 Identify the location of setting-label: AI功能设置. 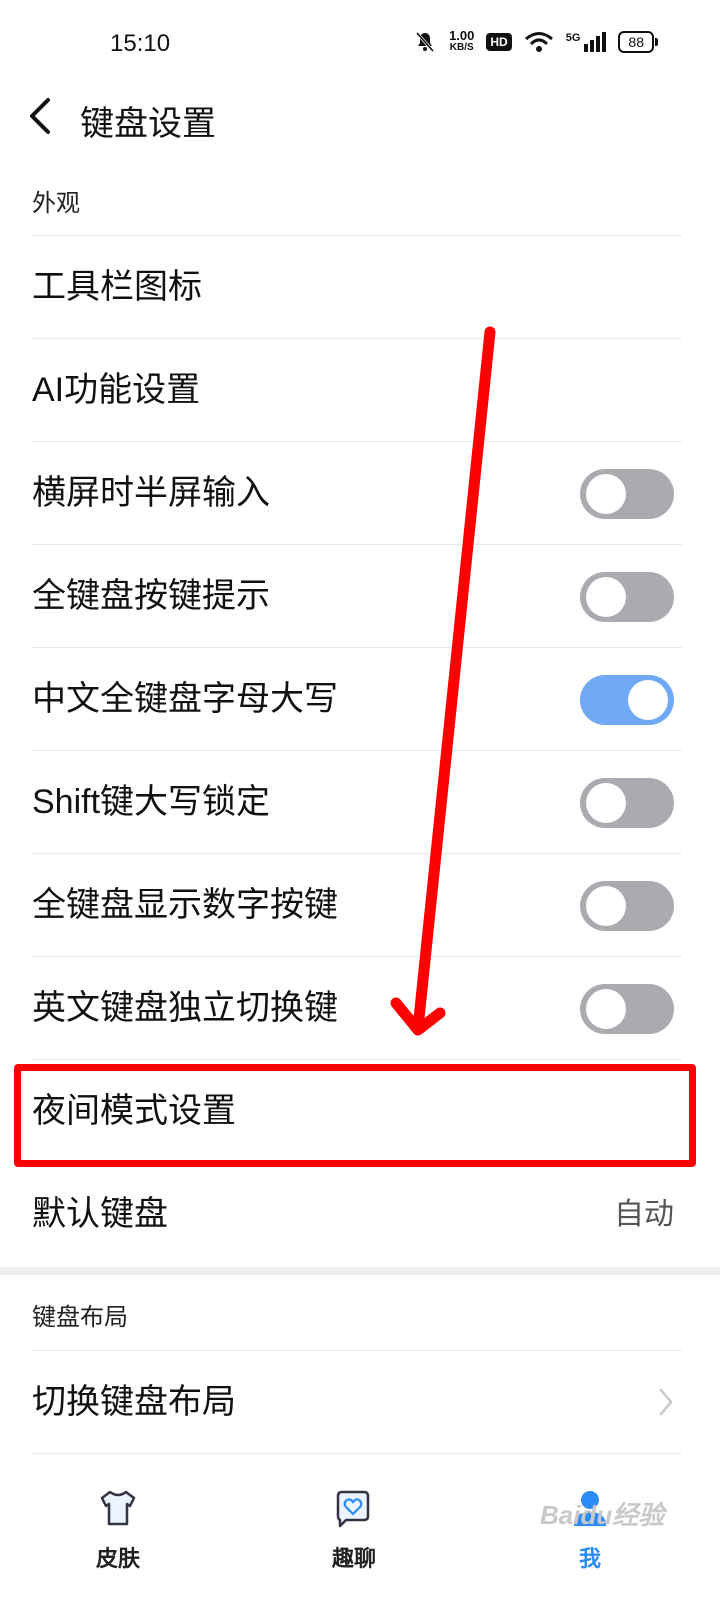
(116, 390).